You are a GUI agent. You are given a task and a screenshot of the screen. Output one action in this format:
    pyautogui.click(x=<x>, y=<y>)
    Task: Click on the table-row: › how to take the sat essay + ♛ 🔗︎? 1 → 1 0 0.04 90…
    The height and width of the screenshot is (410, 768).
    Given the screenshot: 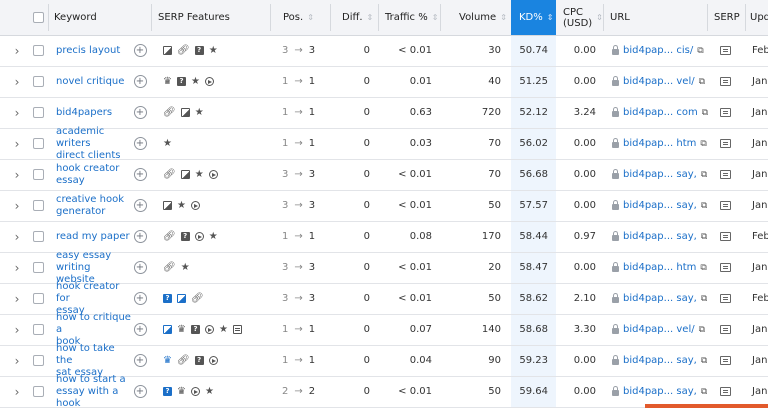 What is the action you would take?
    pyautogui.click(x=384, y=360)
    